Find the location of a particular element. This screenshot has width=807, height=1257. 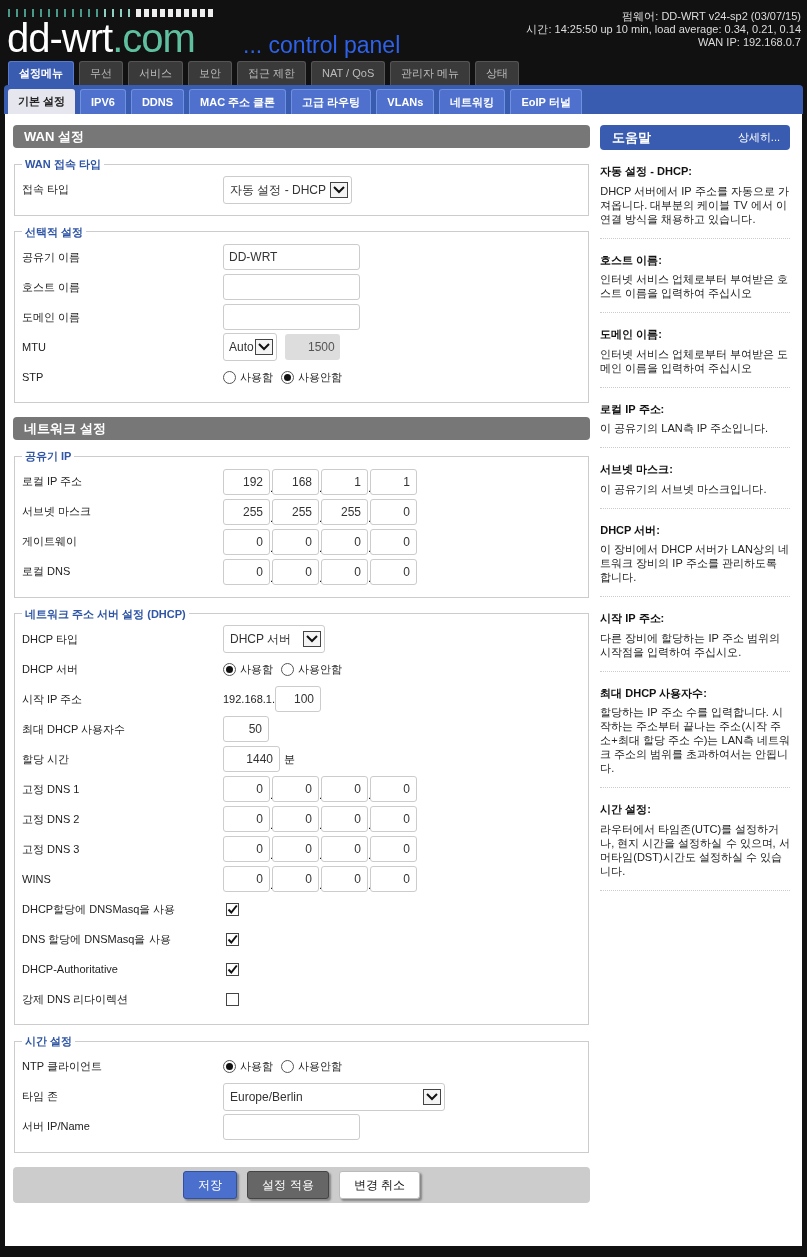

tab: 접근 제한 is located at coordinates (272, 73).